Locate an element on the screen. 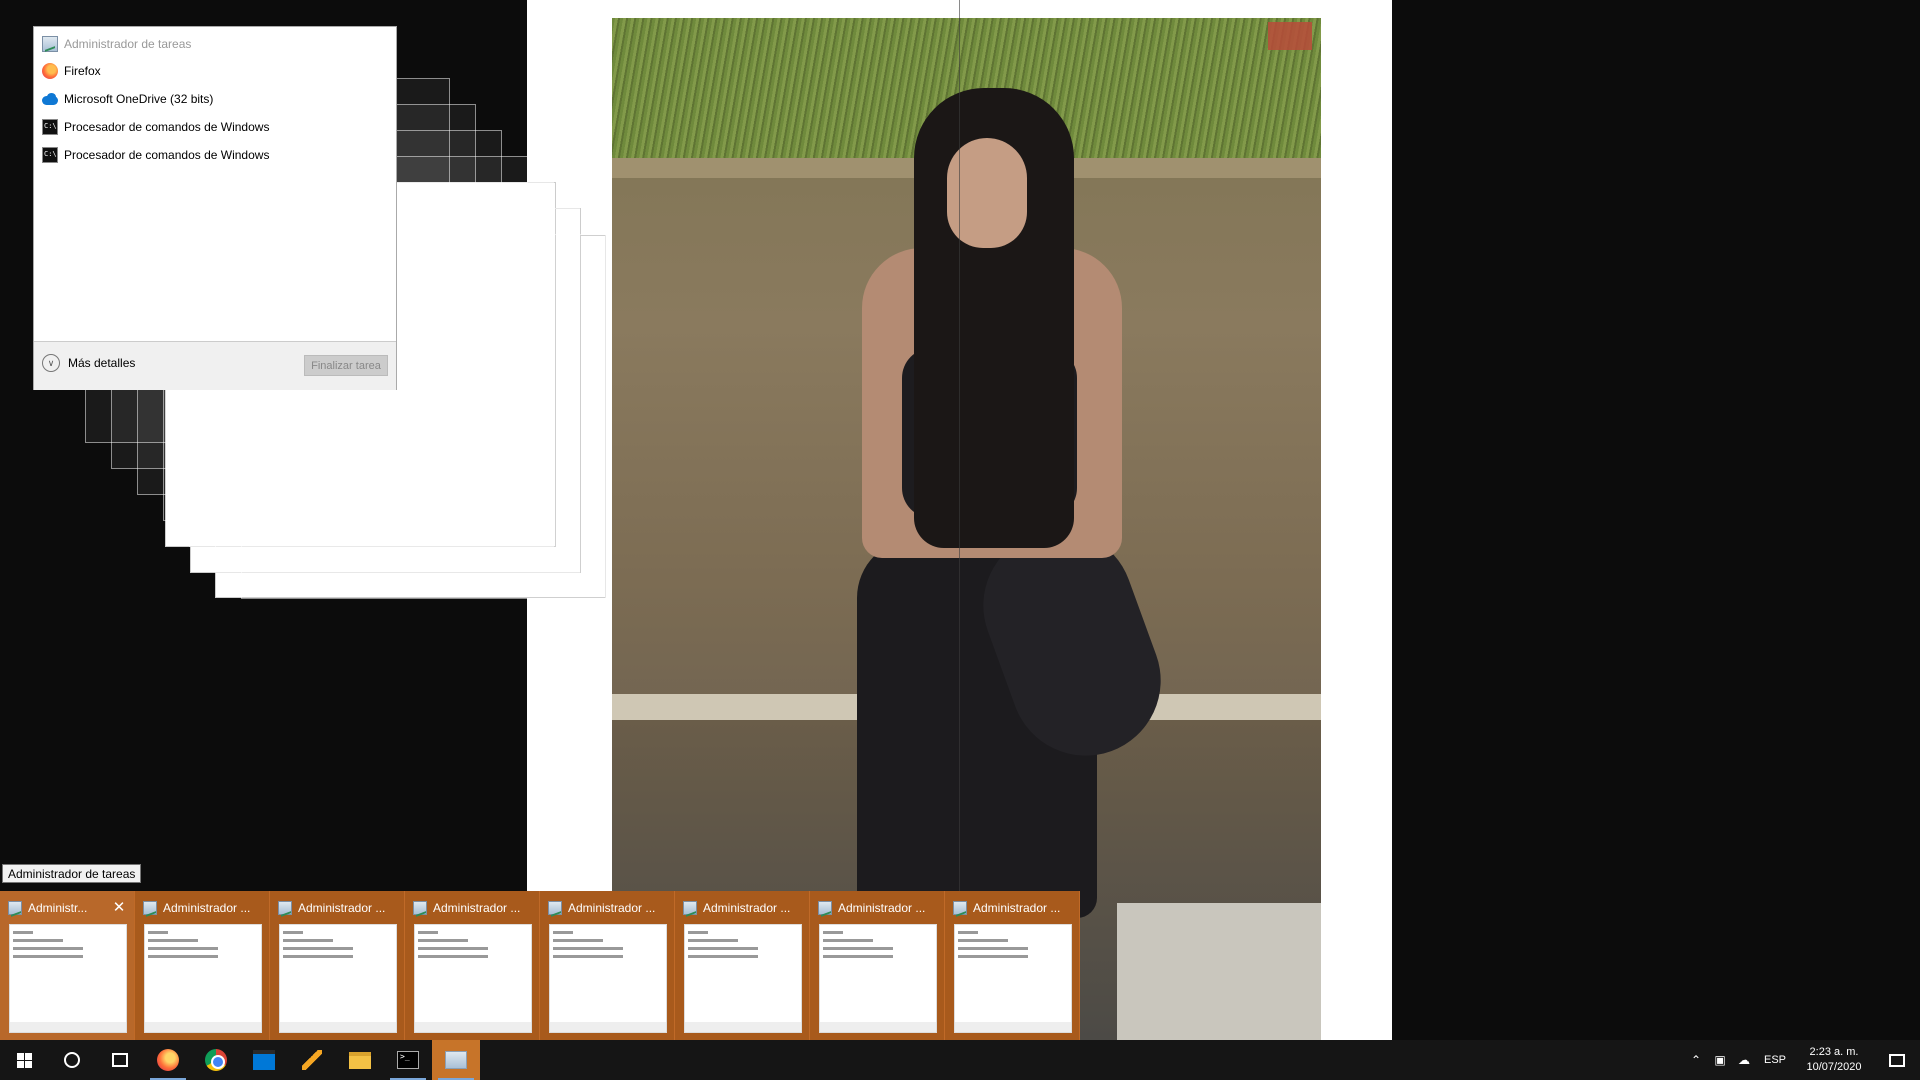 Image resolution: width=1920 pixels, height=1080 pixels. tooltip: Administrador de tareas is located at coordinates (72, 873).